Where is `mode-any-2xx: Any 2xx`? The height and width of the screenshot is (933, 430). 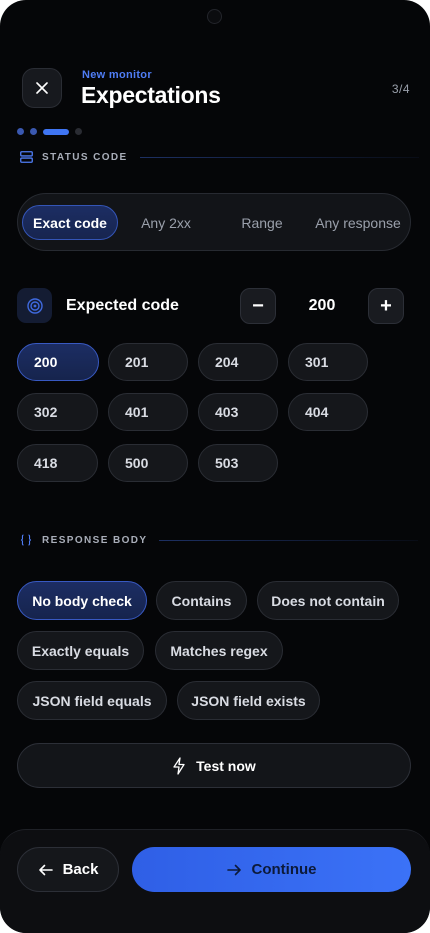
mode-any-2xx: Any 2xx is located at coordinates (166, 222).